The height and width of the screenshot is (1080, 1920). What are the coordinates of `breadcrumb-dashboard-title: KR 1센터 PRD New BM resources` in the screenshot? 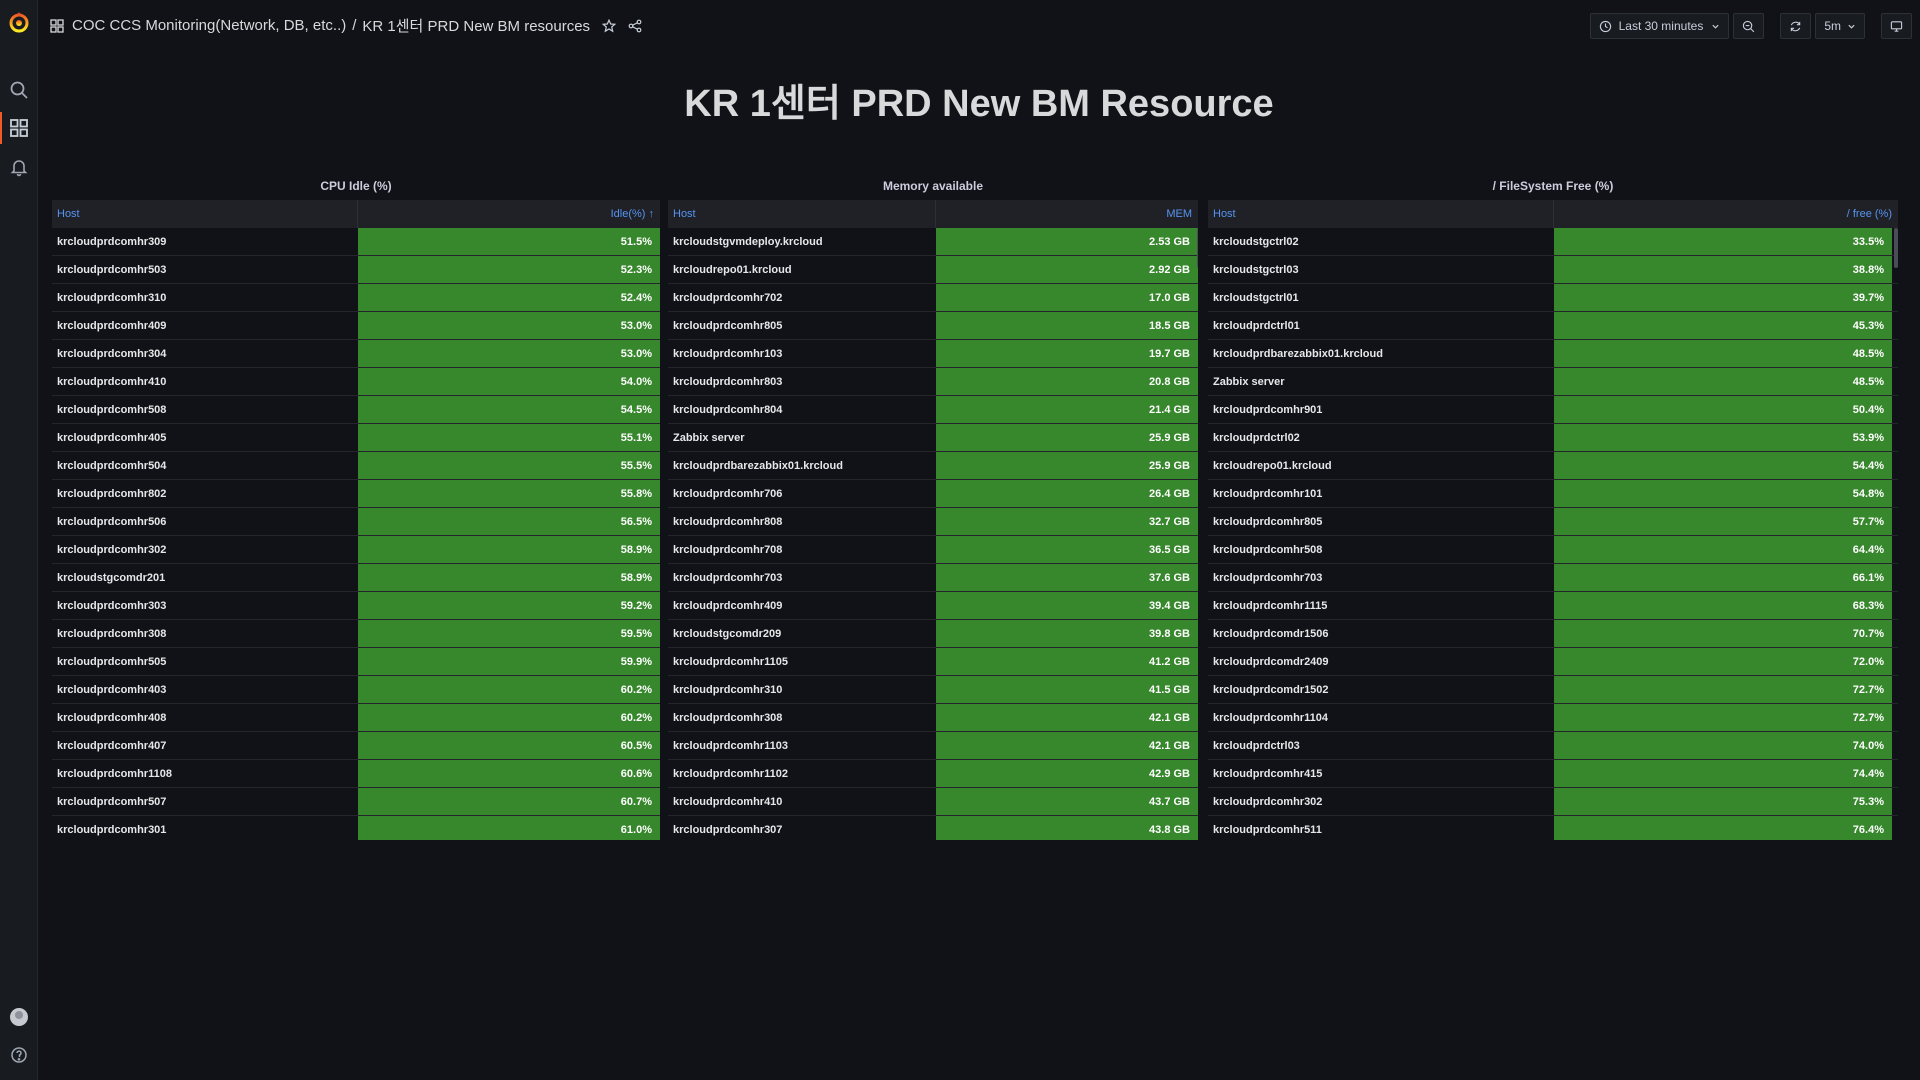 It's located at (476, 25).